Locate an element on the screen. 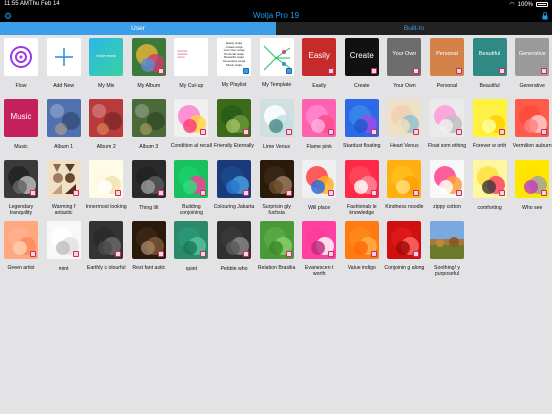  mix-tile: Stardust floating is located at coordinates (362, 124).